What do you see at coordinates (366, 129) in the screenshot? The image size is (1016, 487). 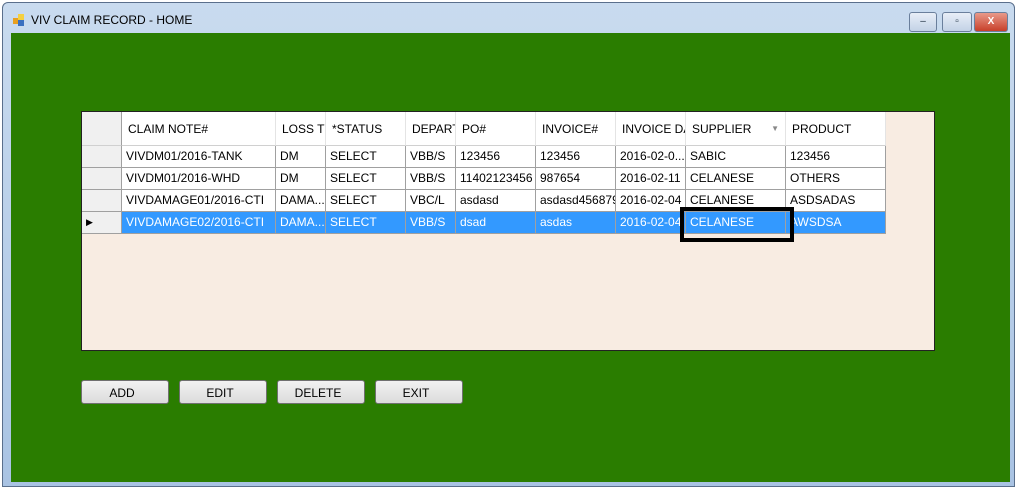 I see `column-header: *STATUS` at bounding box center [366, 129].